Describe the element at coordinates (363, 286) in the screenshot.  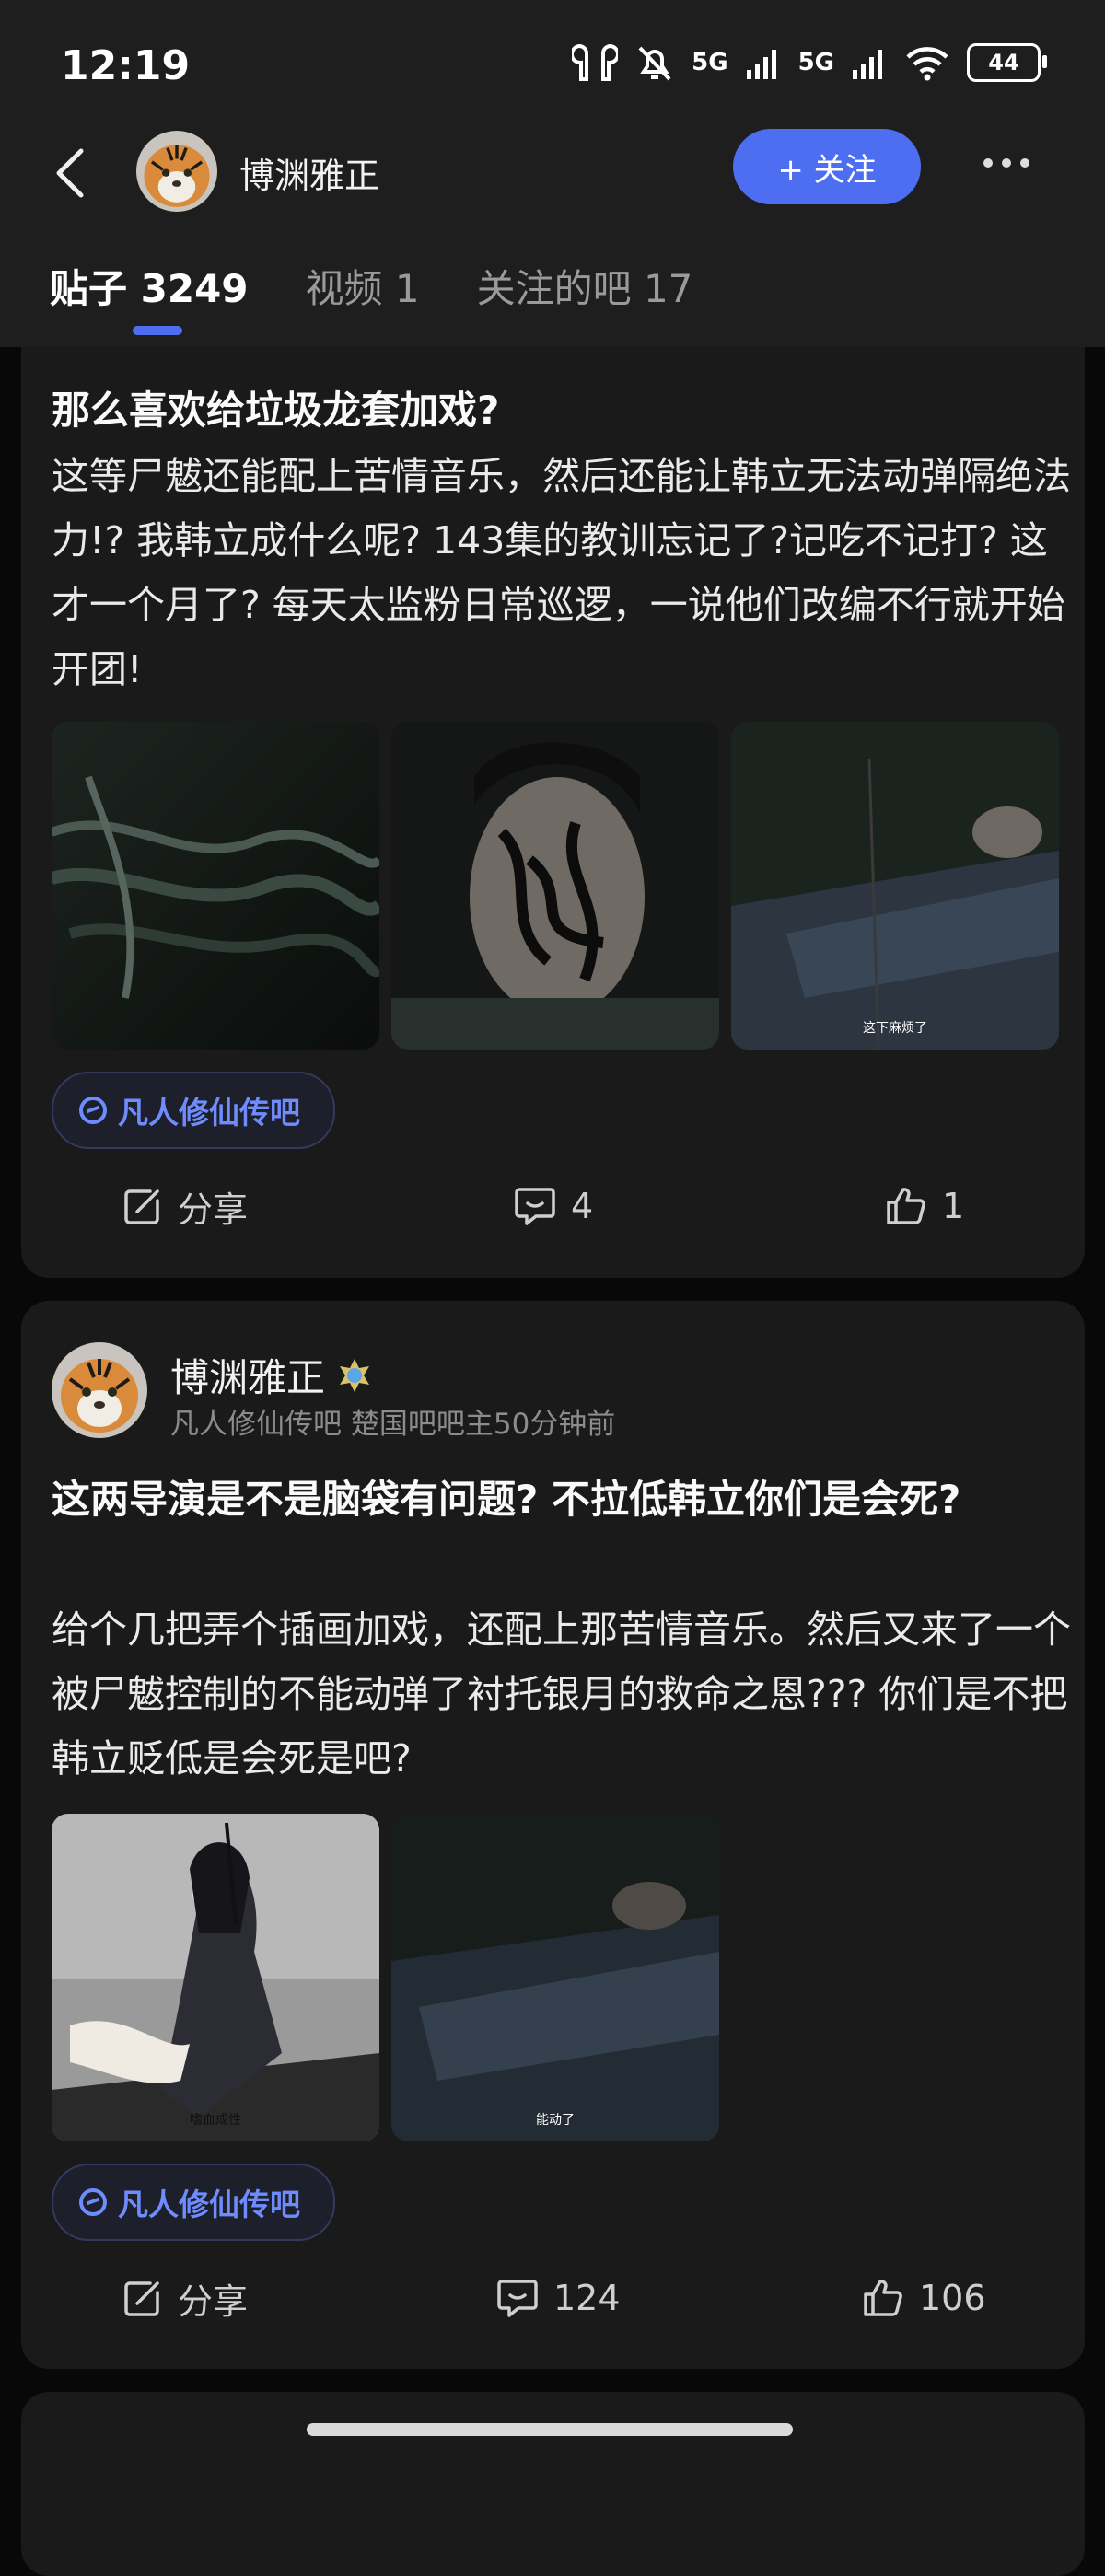
I see `tab-videos: 视频 1` at that location.